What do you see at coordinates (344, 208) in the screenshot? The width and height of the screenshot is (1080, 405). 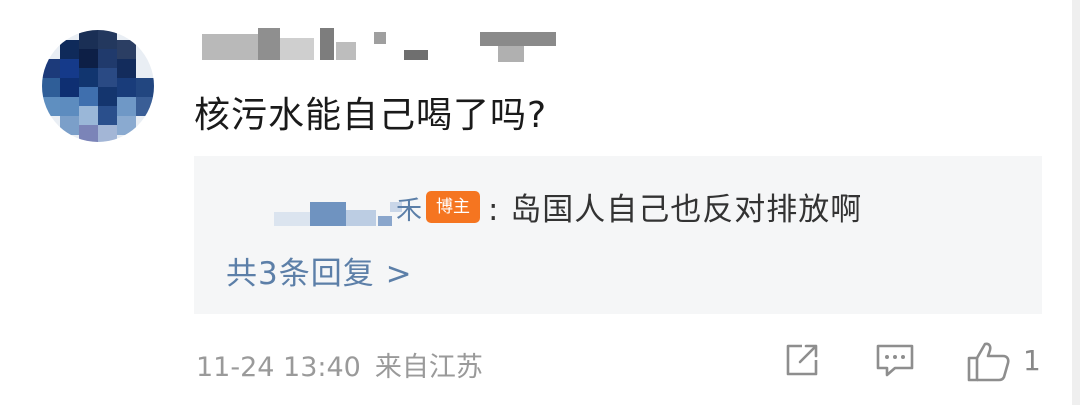 I see `reply-username-obscured` at bounding box center [344, 208].